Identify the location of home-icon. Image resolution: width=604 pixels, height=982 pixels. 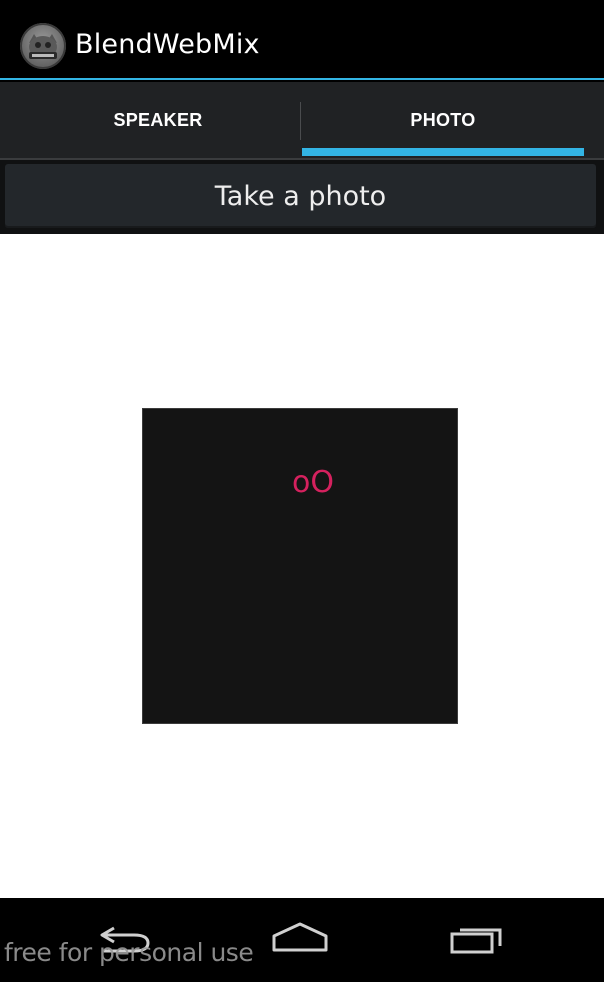
(300, 940).